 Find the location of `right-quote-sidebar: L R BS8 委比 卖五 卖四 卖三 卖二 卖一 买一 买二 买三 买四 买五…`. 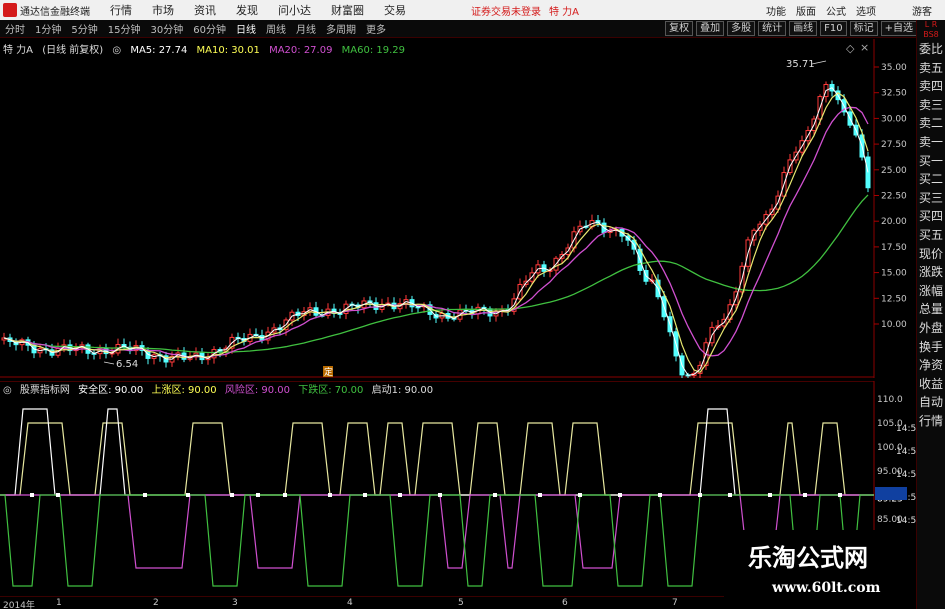

right-quote-sidebar: L R BS8 委比 卖五 卖四 卖三 卖二 卖一 买一 买二 买三 买四 买五… is located at coordinates (930, 314).